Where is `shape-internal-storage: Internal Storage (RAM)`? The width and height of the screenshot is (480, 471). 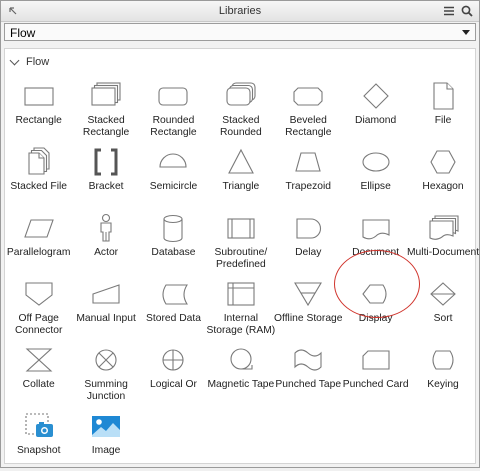 shape-internal-storage: Internal Storage (RAM) is located at coordinates (241, 306).